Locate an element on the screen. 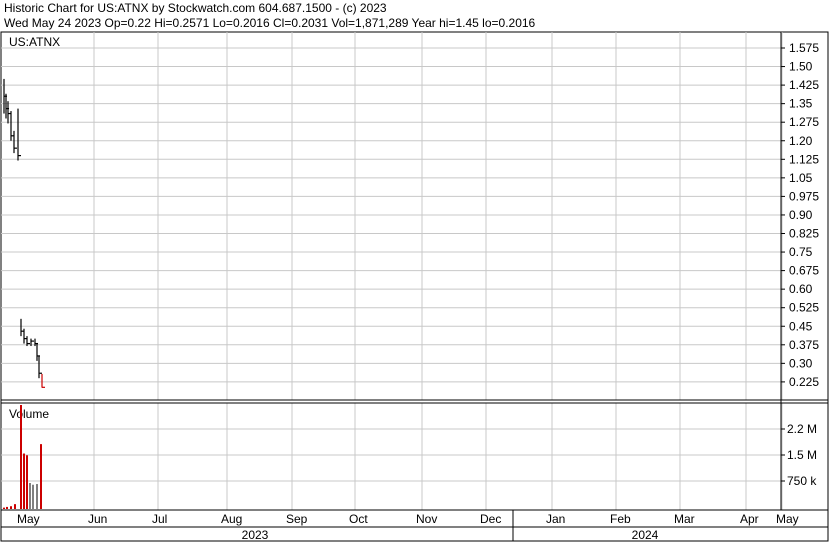 This screenshot has height=543, width=830. price-tick-label: 1.35 is located at coordinates (801, 104).